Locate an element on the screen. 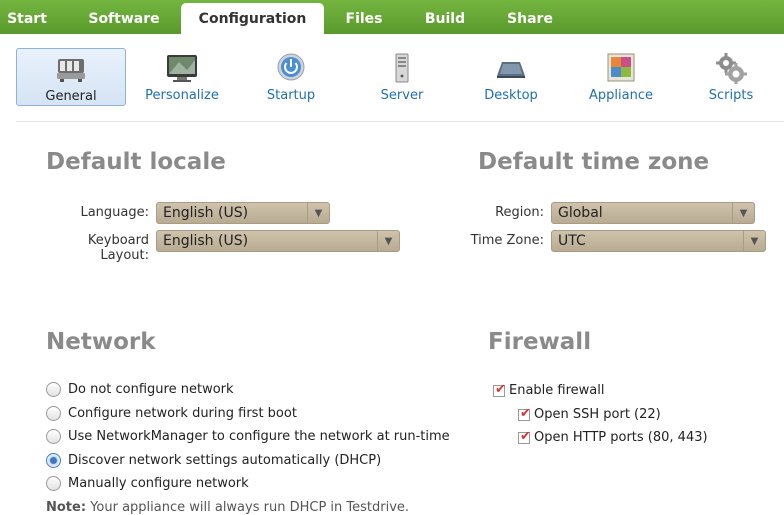  network-option-label: Manually configure network is located at coordinates (158, 483).